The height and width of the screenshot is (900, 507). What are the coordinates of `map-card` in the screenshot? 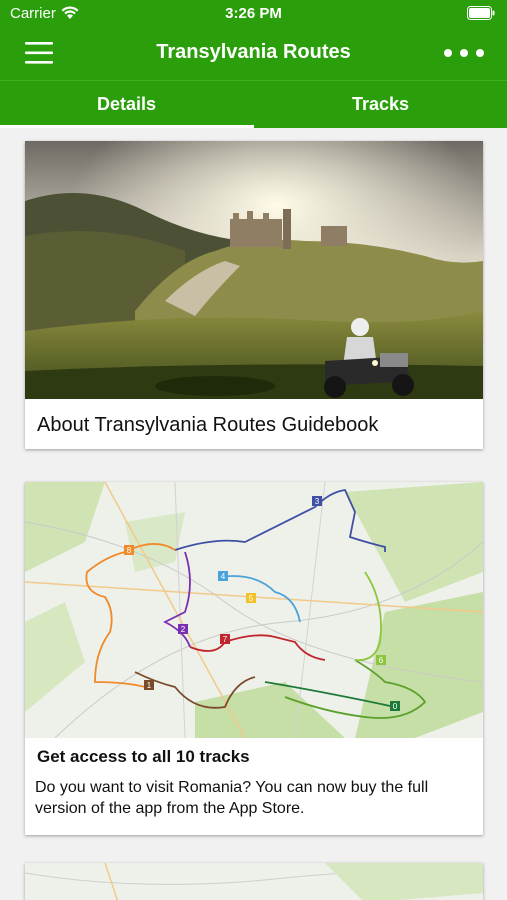 It's located at (254, 881).